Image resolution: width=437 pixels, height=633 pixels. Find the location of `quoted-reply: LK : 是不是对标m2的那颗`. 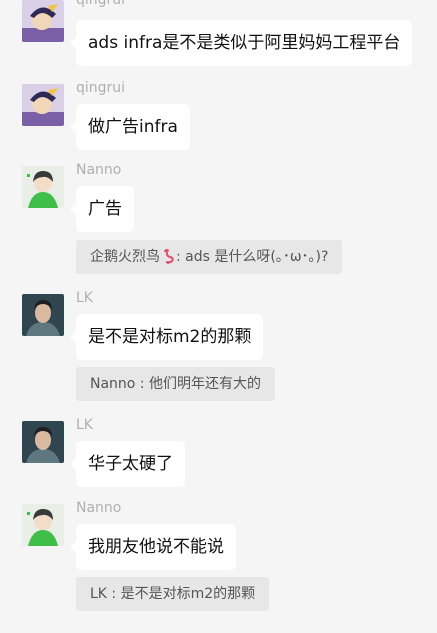

quoted-reply: LK : 是不是对标m2的那颗 is located at coordinates (173, 594).